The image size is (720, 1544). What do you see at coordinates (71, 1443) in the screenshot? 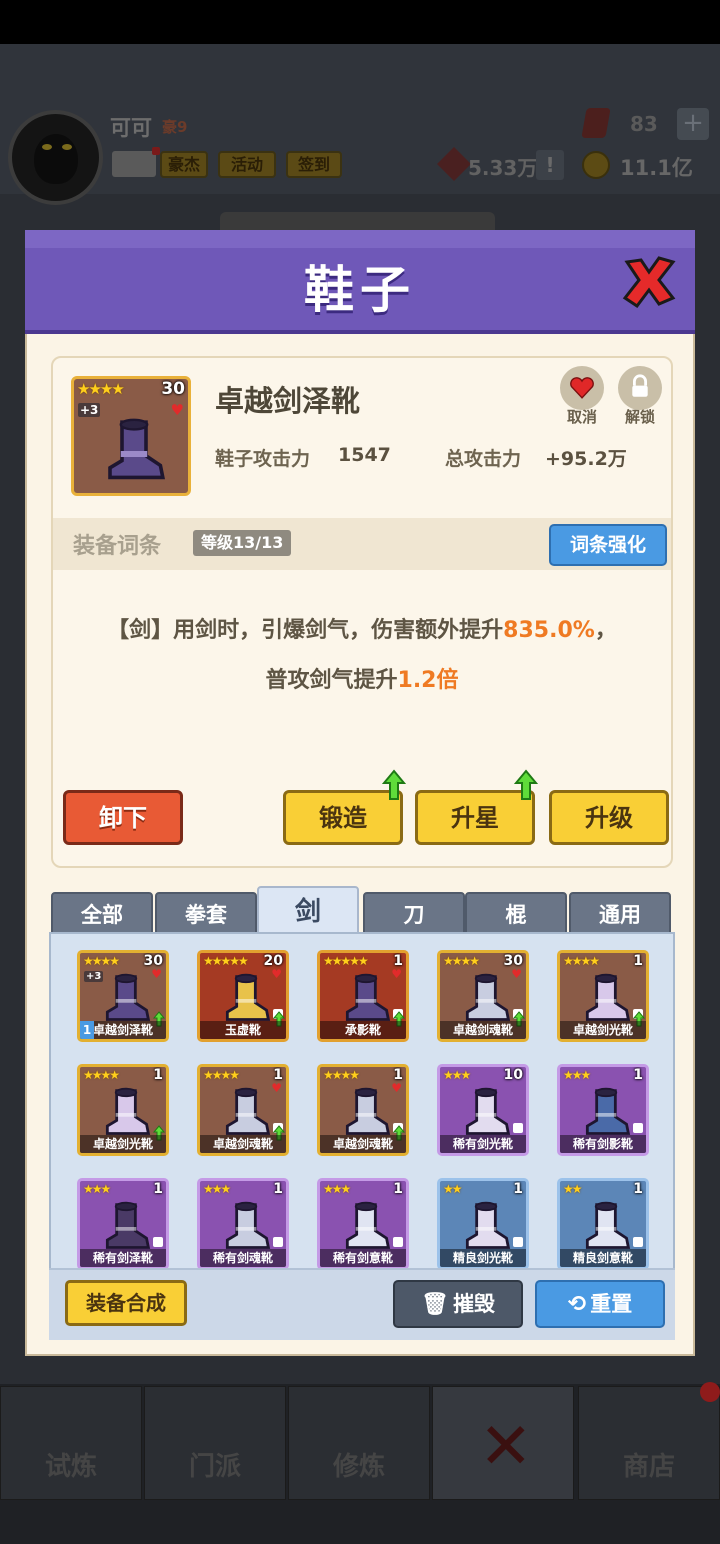
I see `nav-trial: 试炼` at bounding box center [71, 1443].